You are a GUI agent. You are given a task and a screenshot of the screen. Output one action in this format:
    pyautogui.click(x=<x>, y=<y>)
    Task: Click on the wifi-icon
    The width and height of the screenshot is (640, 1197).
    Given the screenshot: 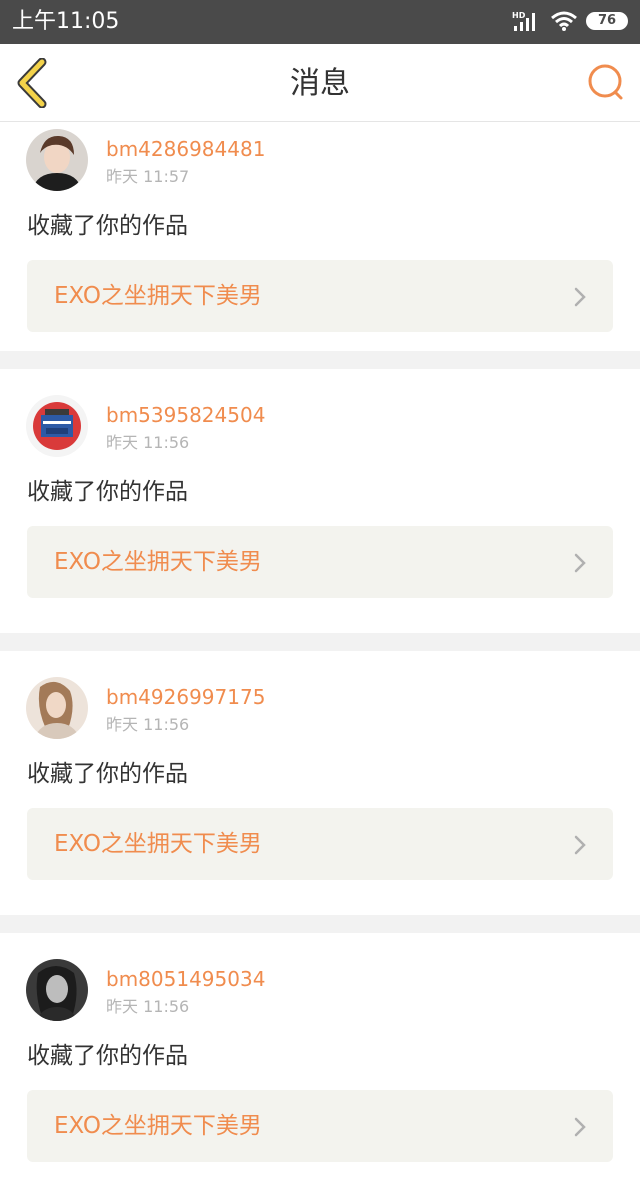 What is the action you would take?
    pyautogui.click(x=564, y=21)
    